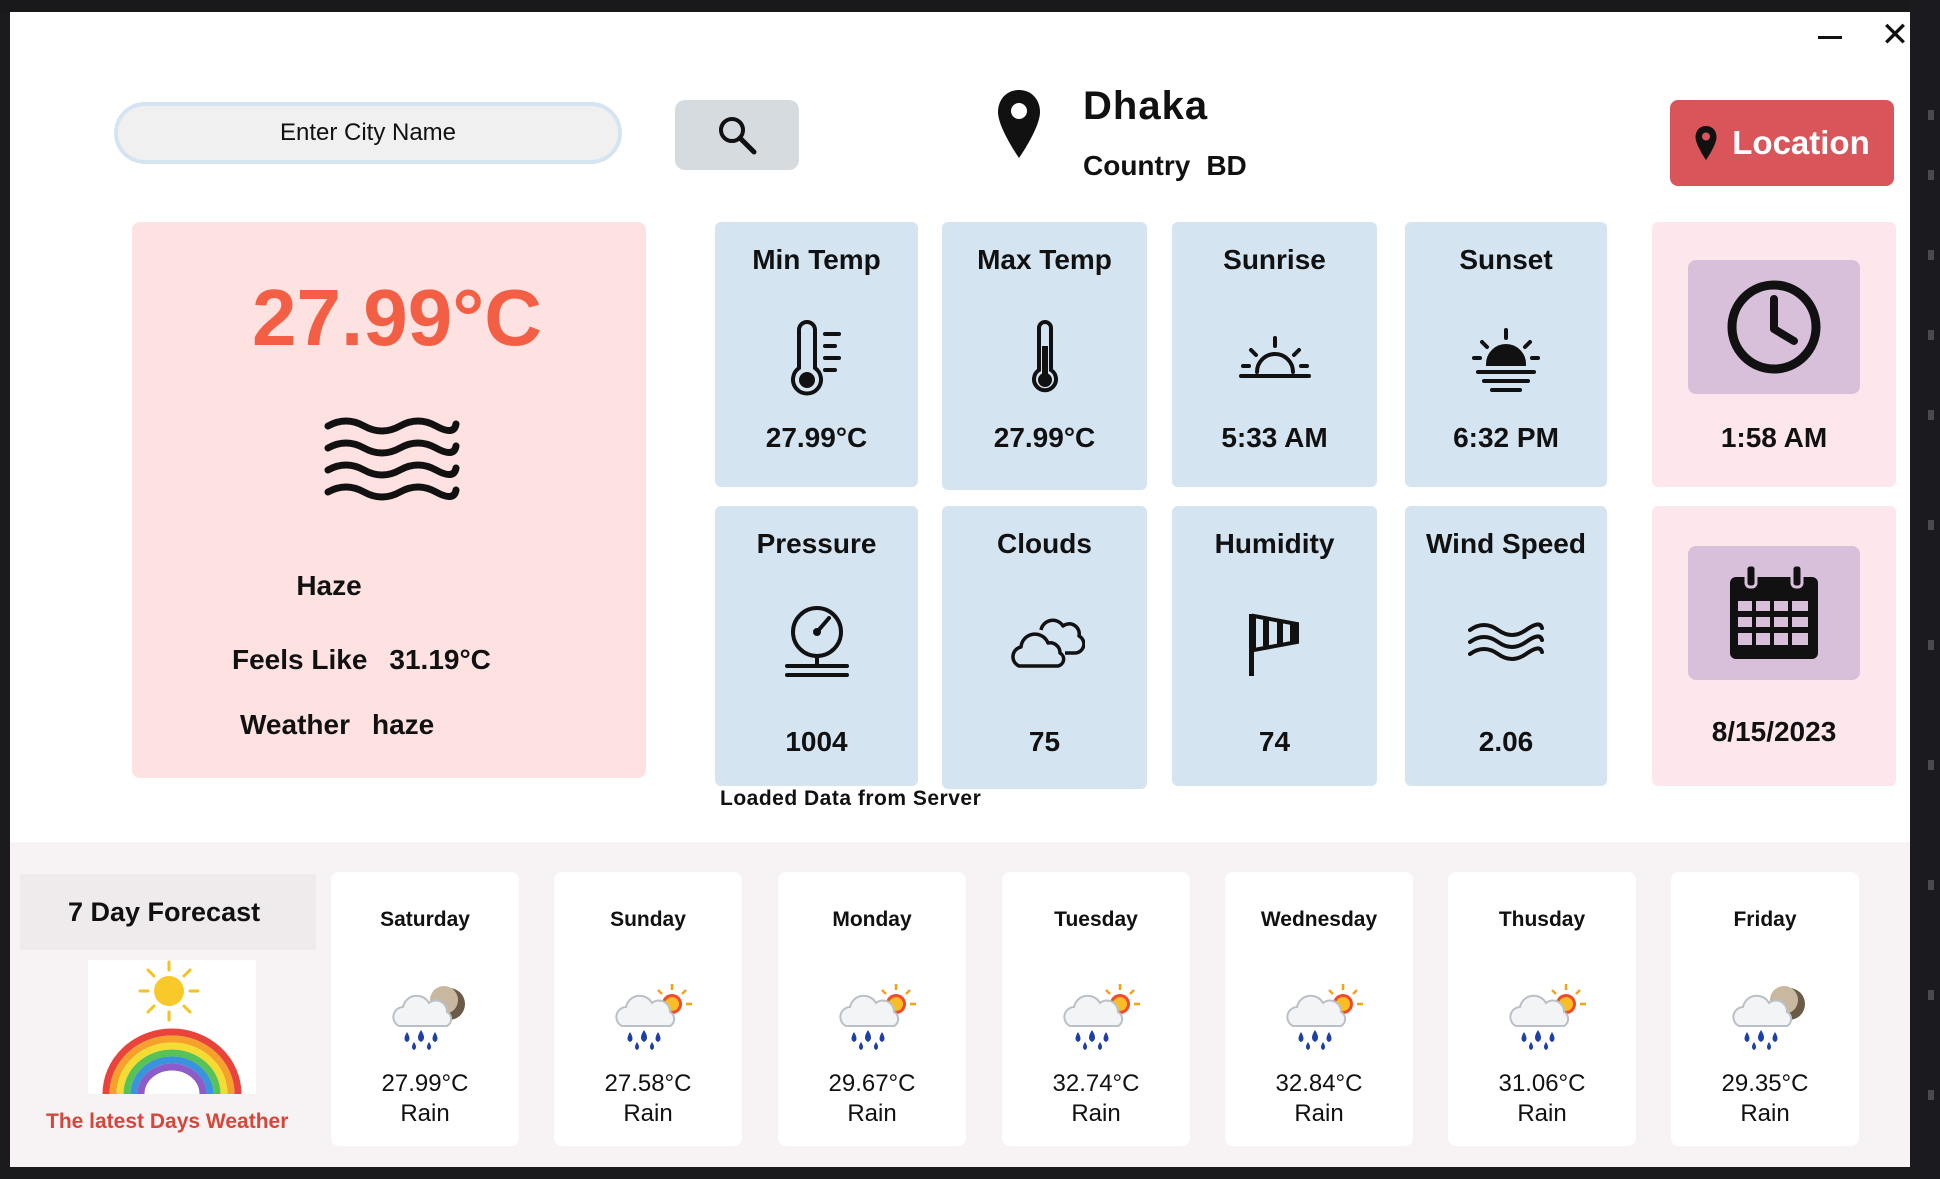 The width and height of the screenshot is (1940, 1179). I want to click on tile-label: Sunset, so click(1506, 259).